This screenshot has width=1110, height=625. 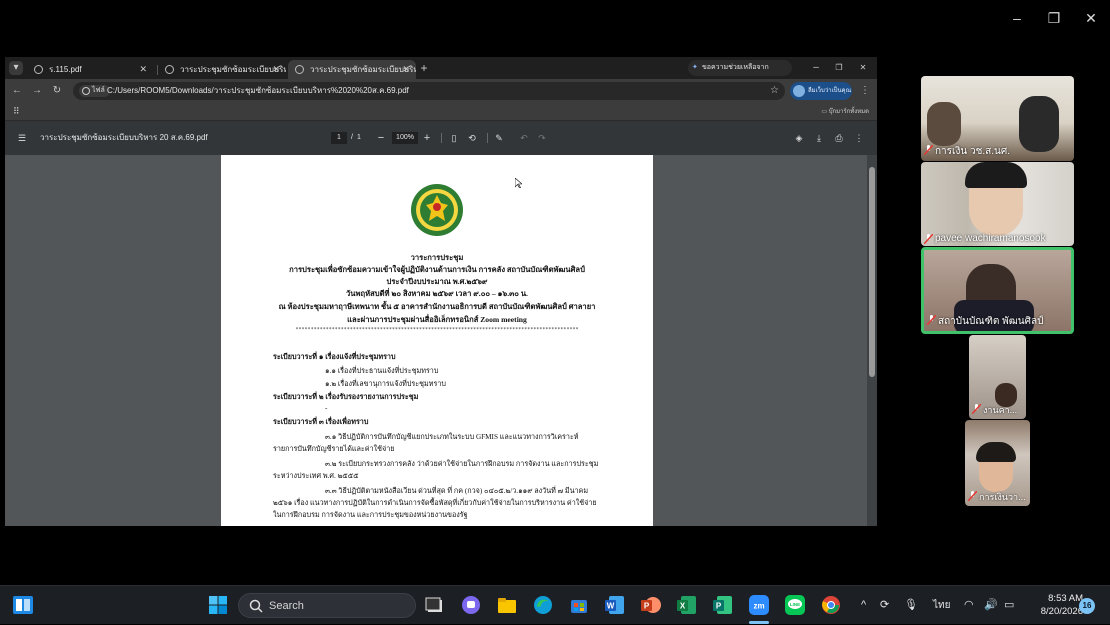 What do you see at coordinates (774, 91) in the screenshot?
I see `bookmark-star-icon: ☆` at bounding box center [774, 91].